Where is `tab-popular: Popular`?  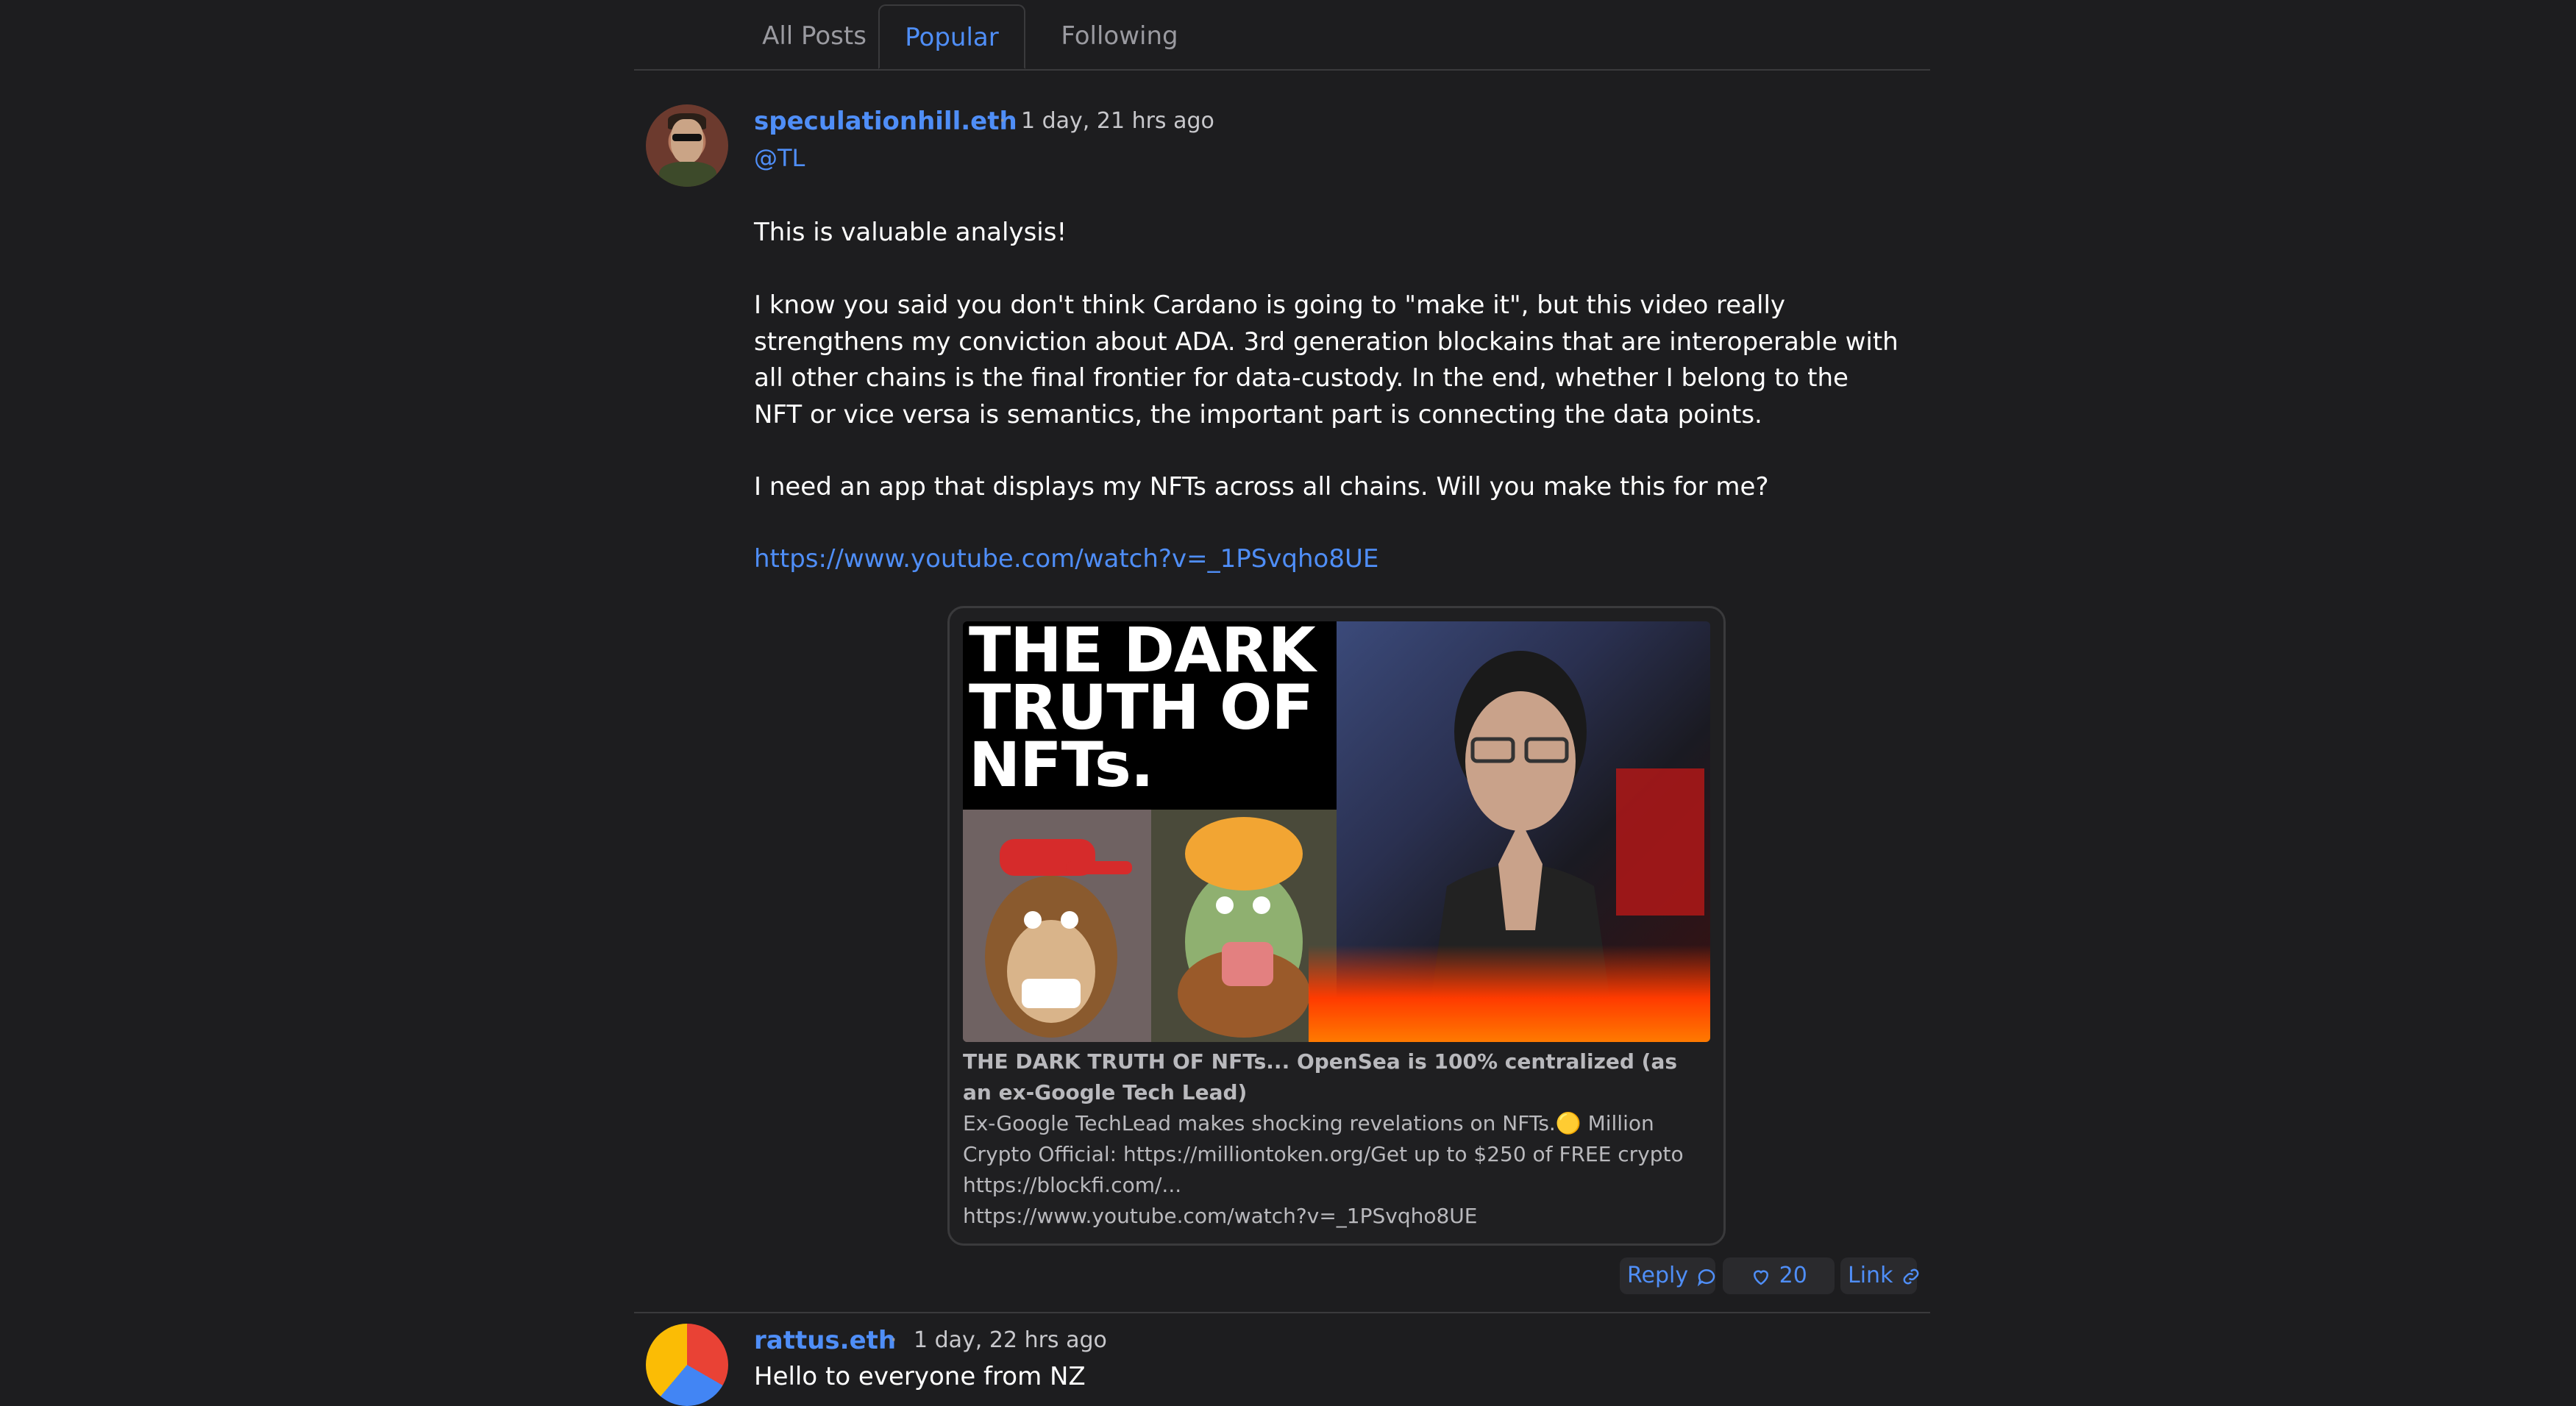 tab-popular: Popular is located at coordinates (951, 37).